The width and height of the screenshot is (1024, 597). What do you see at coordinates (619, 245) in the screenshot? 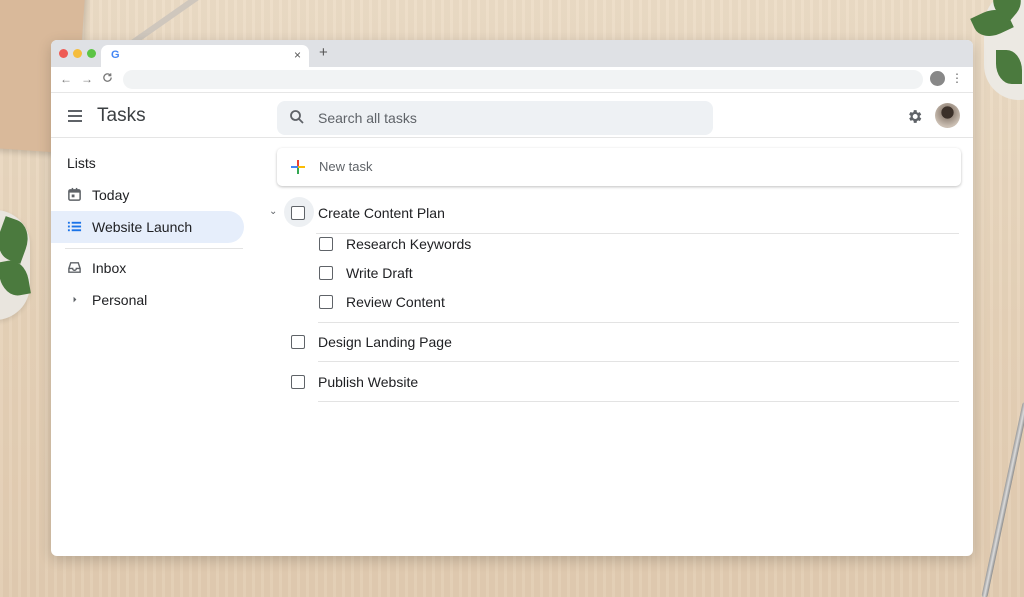
I see `subtask-row: Research Keywords` at bounding box center [619, 245].